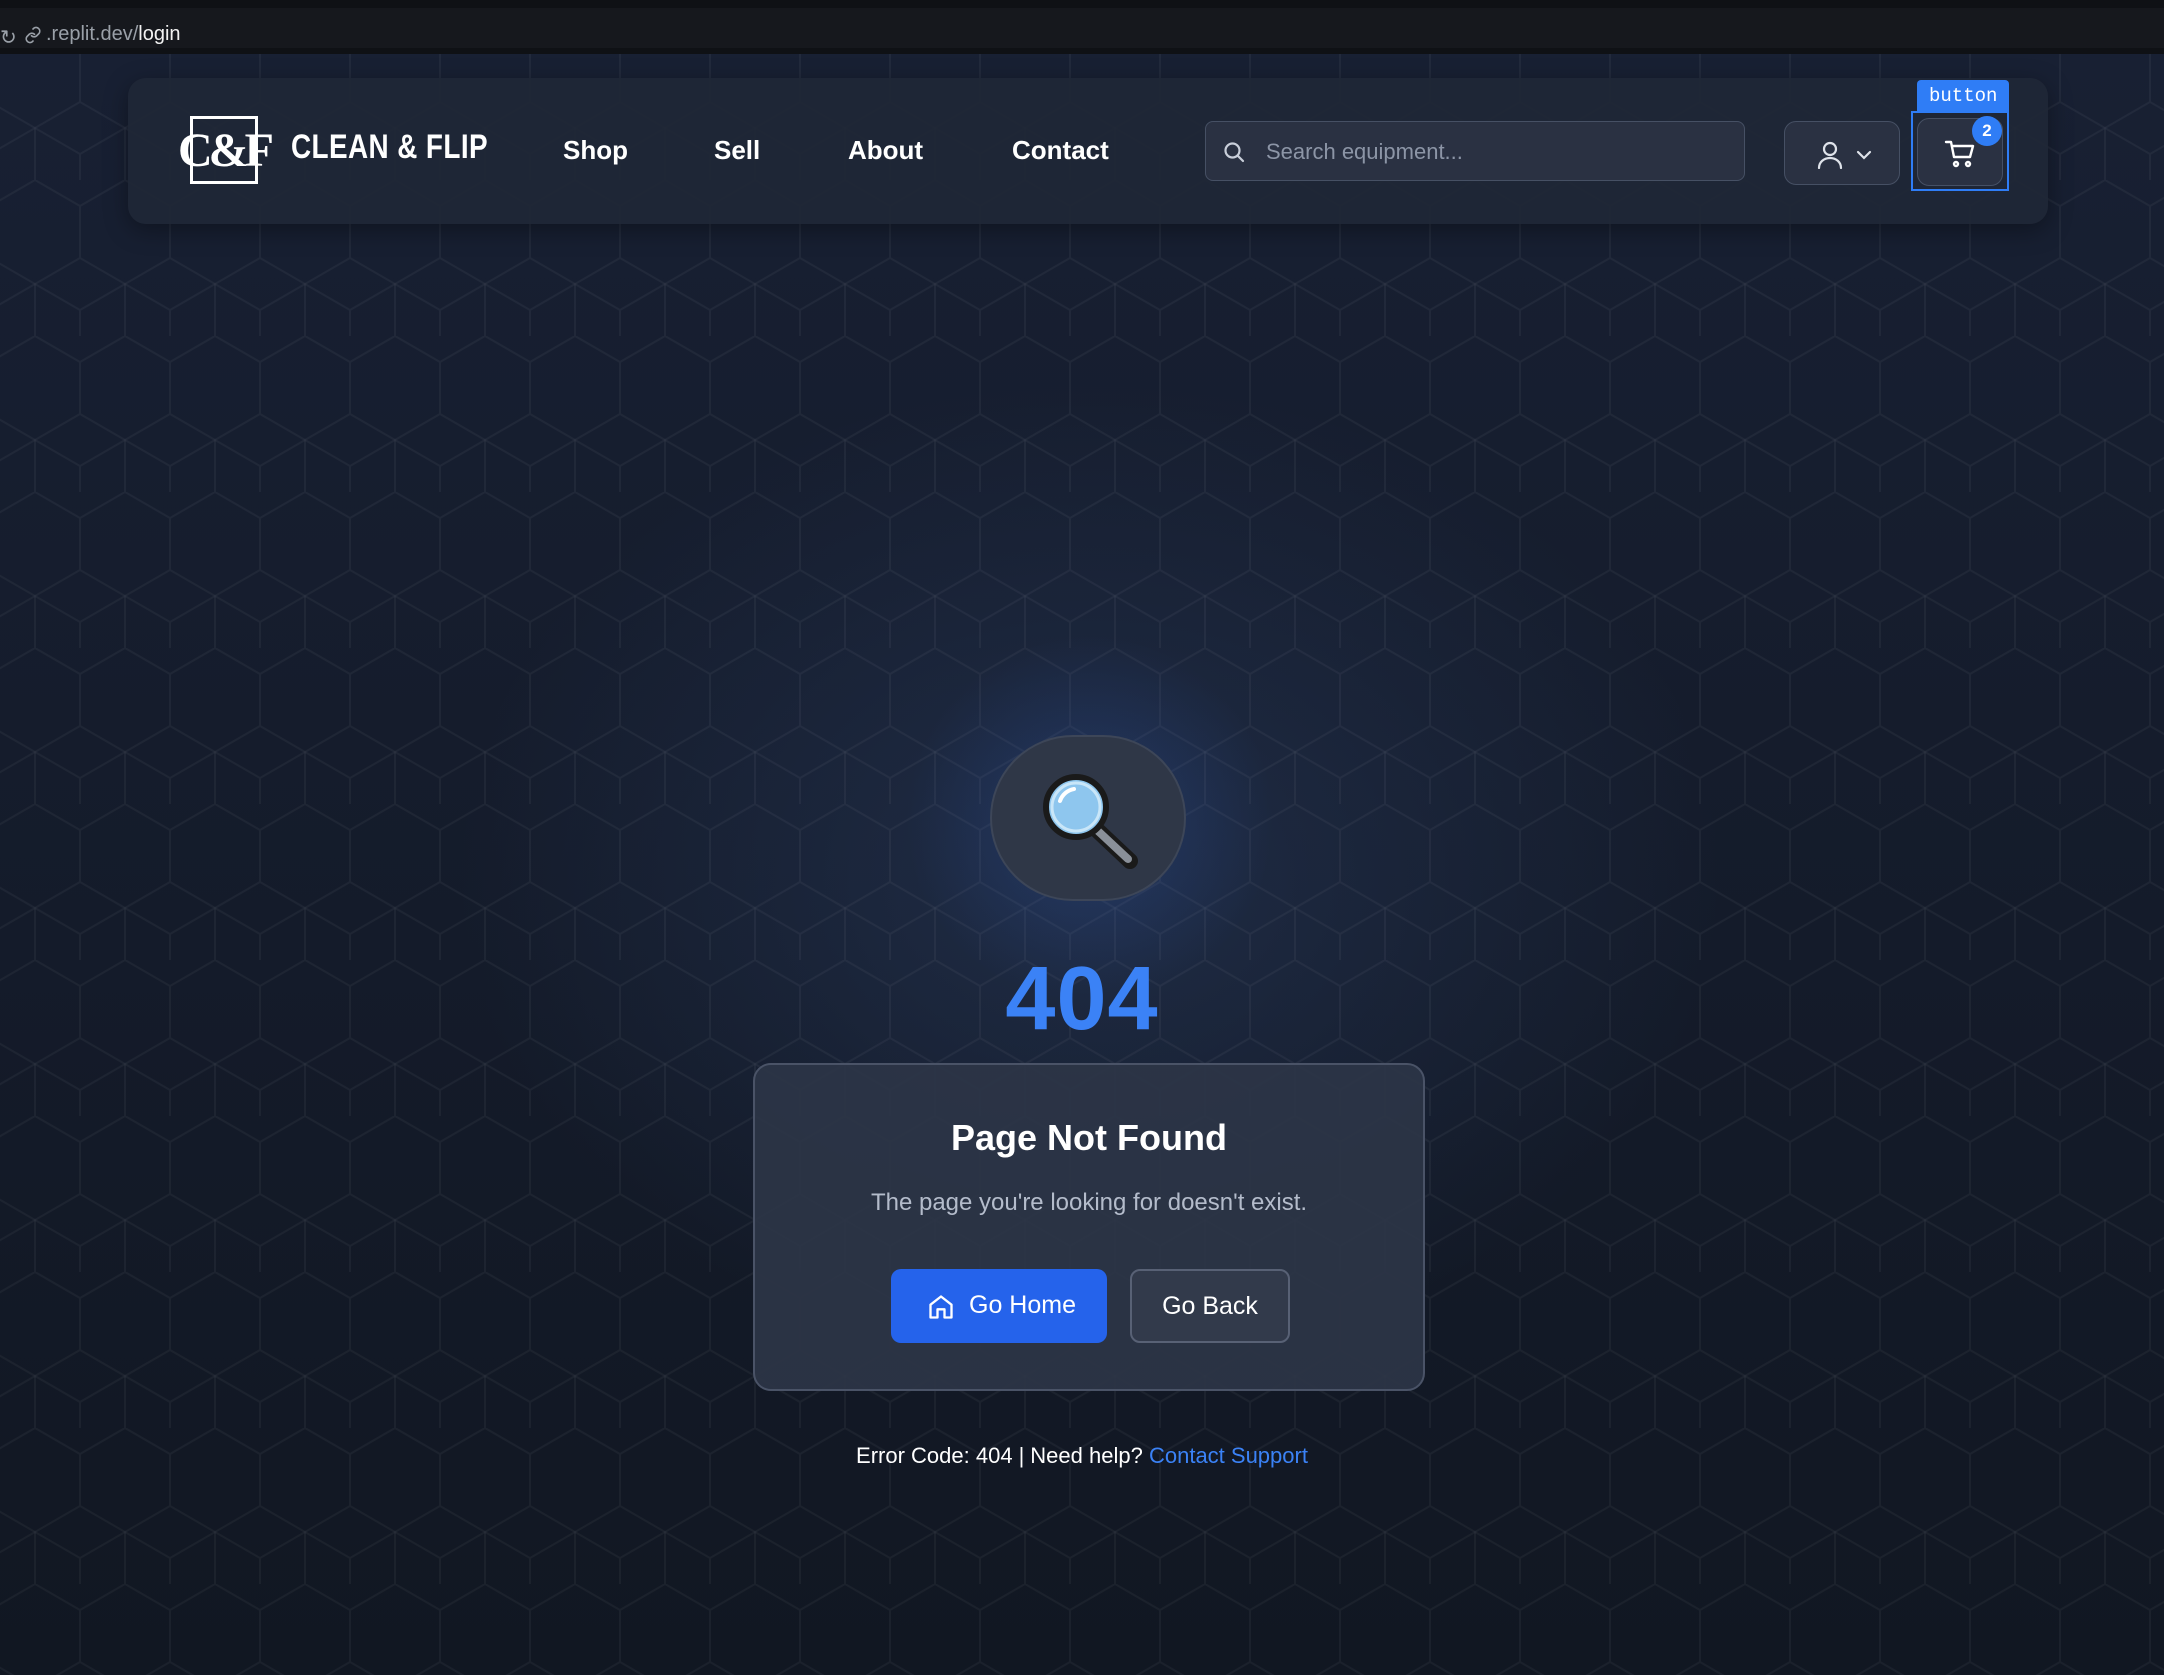 The height and width of the screenshot is (1675, 2164). Describe the element at coordinates (226, 150) in the screenshot. I see `logo: C&F` at that location.